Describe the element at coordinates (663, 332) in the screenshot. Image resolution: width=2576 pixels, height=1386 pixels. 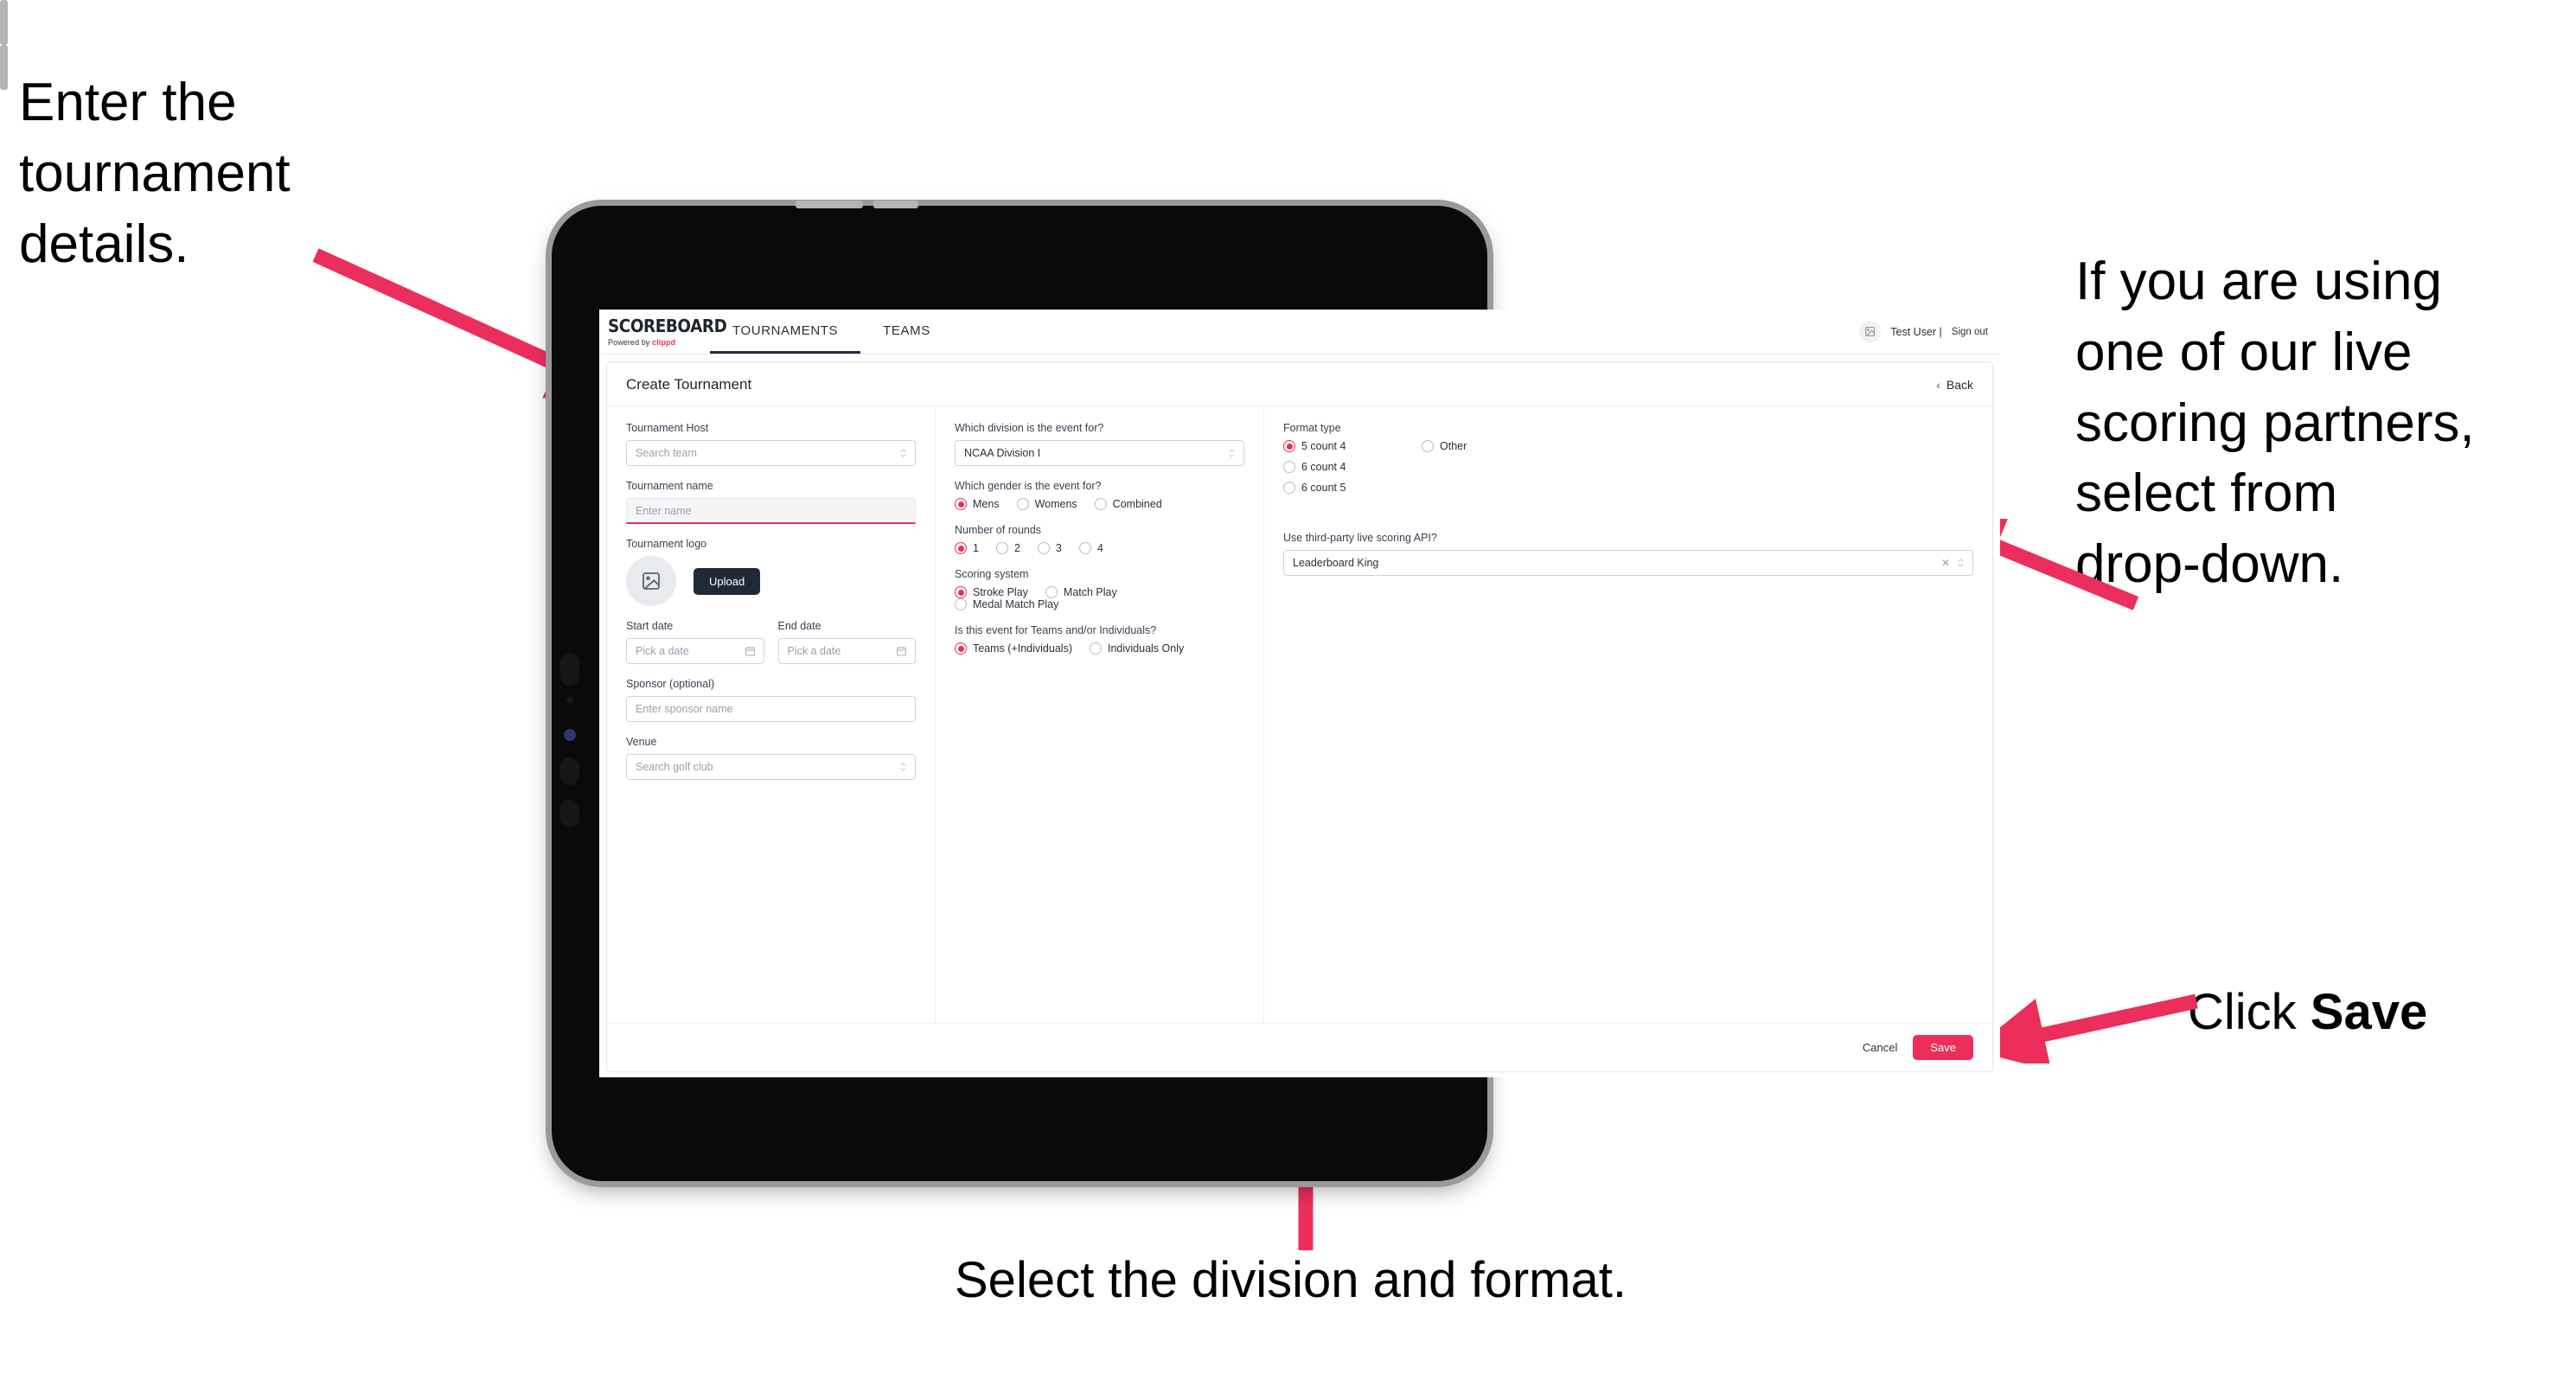
I see `brand-logo: SCOREBOARD Powered by clippd` at that location.